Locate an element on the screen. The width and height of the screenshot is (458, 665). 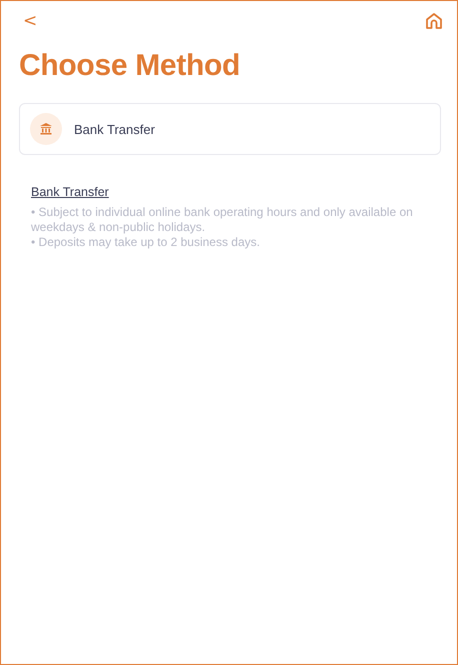
info-note: • Deposits may take up to 2 business days. is located at coordinates (146, 242).